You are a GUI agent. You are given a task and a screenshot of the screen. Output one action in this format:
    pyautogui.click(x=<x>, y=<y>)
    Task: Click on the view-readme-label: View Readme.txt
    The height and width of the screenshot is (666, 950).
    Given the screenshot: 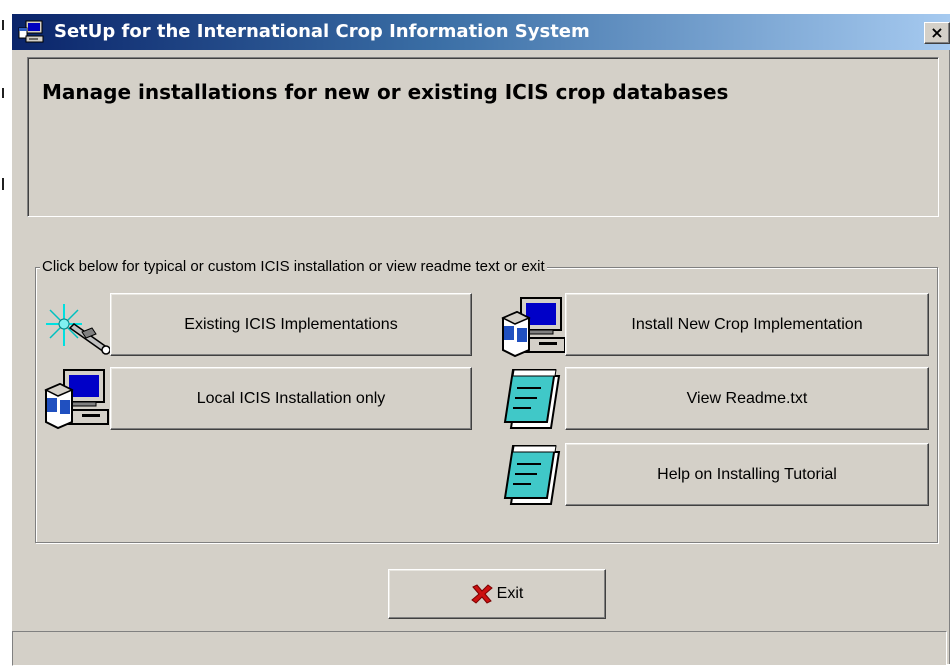 What is the action you would take?
    pyautogui.click(x=747, y=398)
    